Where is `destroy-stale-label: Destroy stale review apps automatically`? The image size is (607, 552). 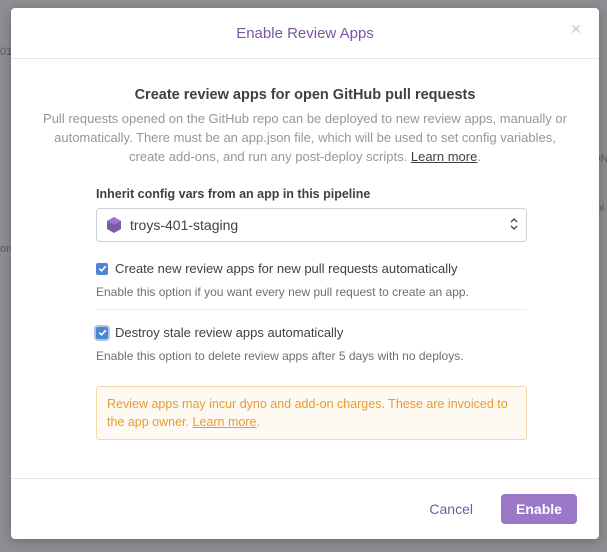
destroy-stale-label: Destroy stale review apps automatically is located at coordinates (229, 332).